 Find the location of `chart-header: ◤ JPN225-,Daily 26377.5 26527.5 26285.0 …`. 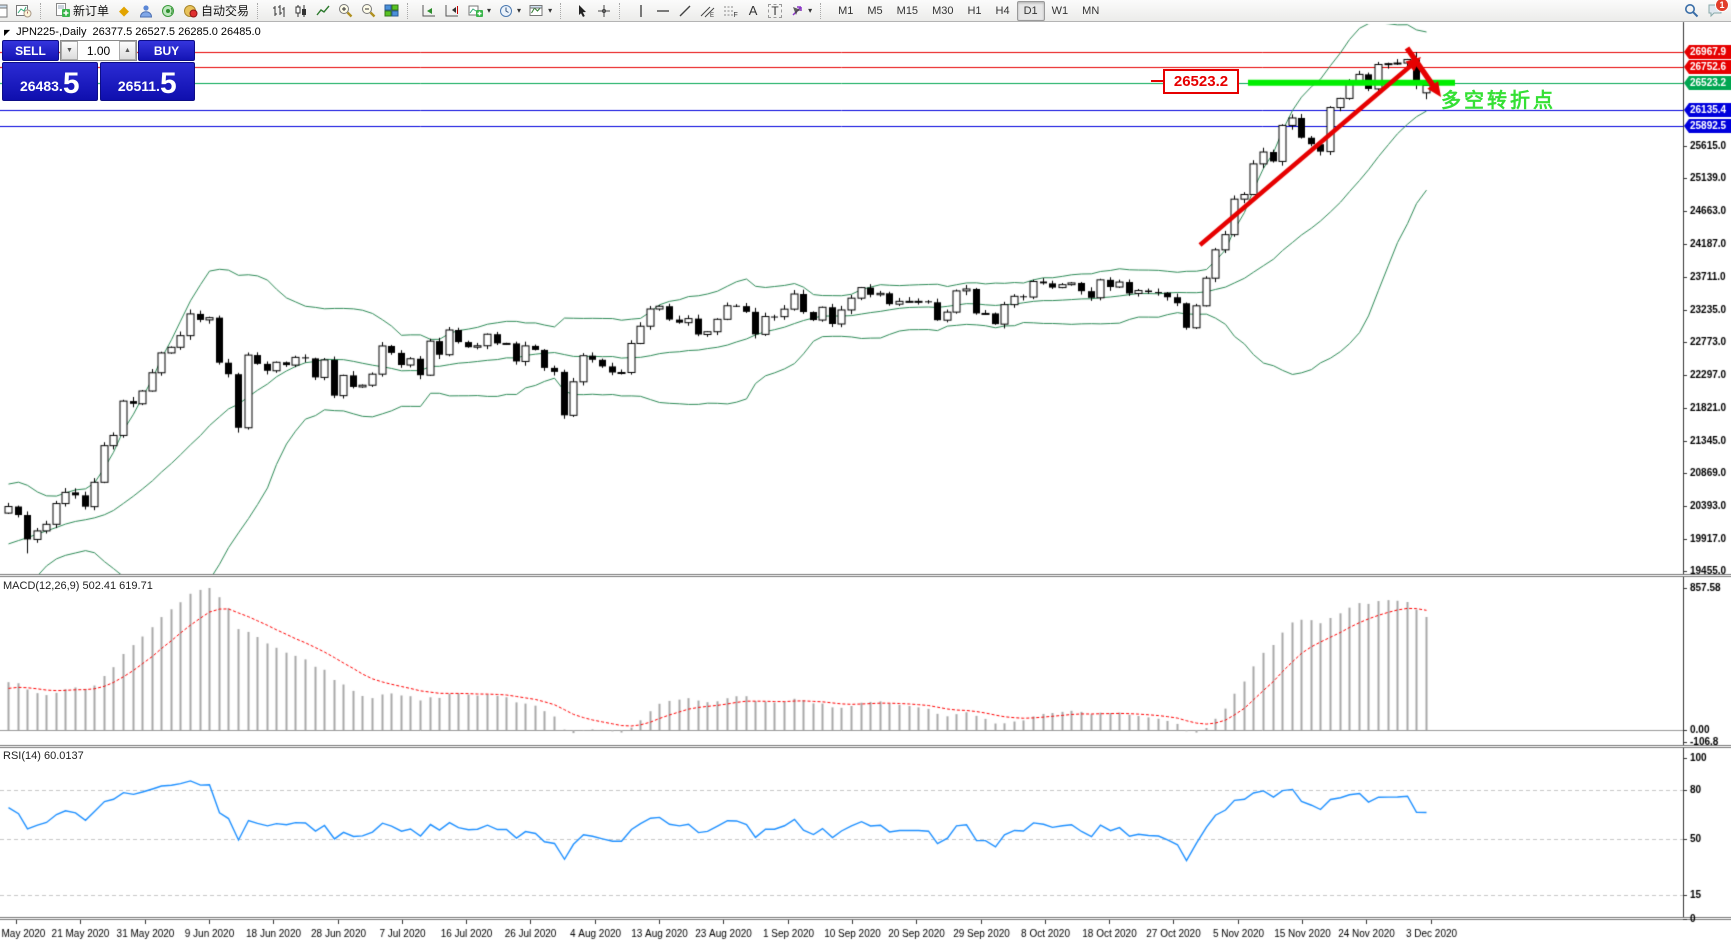

chart-header: ◤ JPN225-,Daily 26377.5 26527.5 26285.0 … is located at coordinates (132, 32).